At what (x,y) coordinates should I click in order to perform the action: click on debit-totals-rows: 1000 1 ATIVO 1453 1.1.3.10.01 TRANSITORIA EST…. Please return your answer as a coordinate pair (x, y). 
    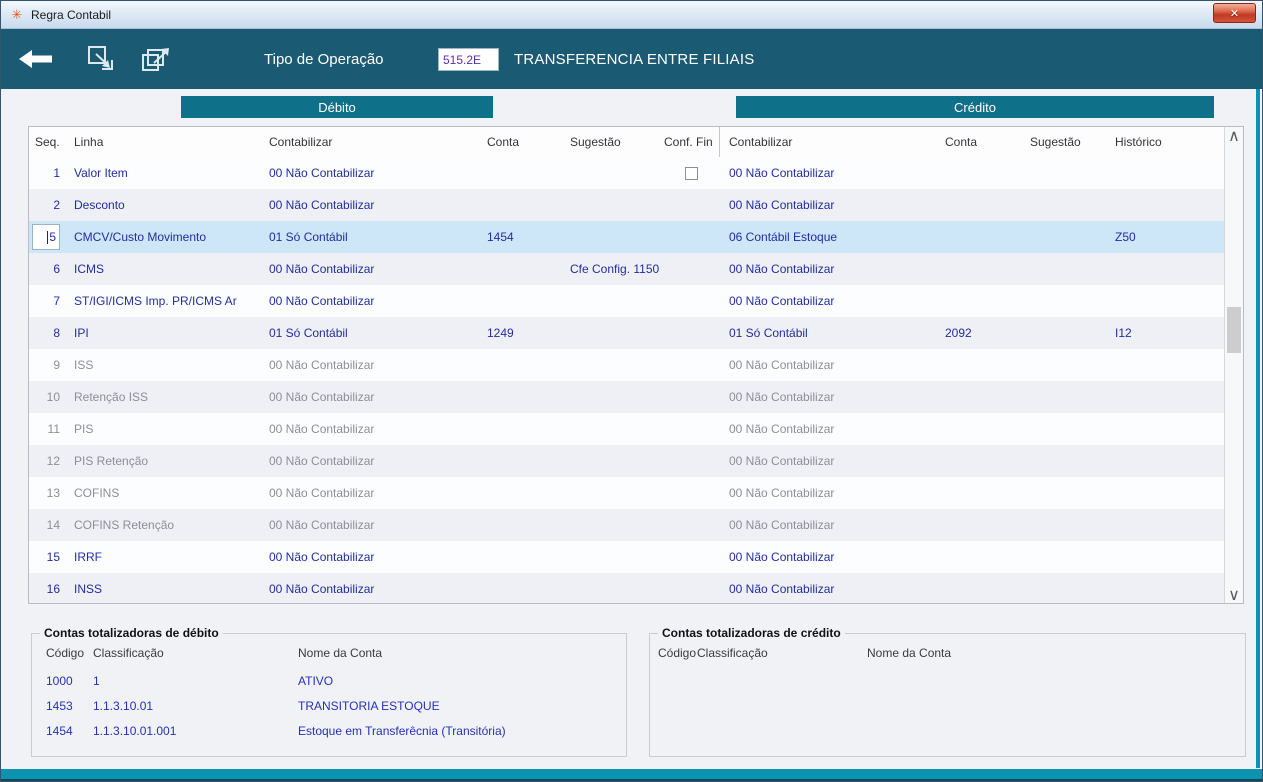
    Looking at the image, I should click on (329, 705).